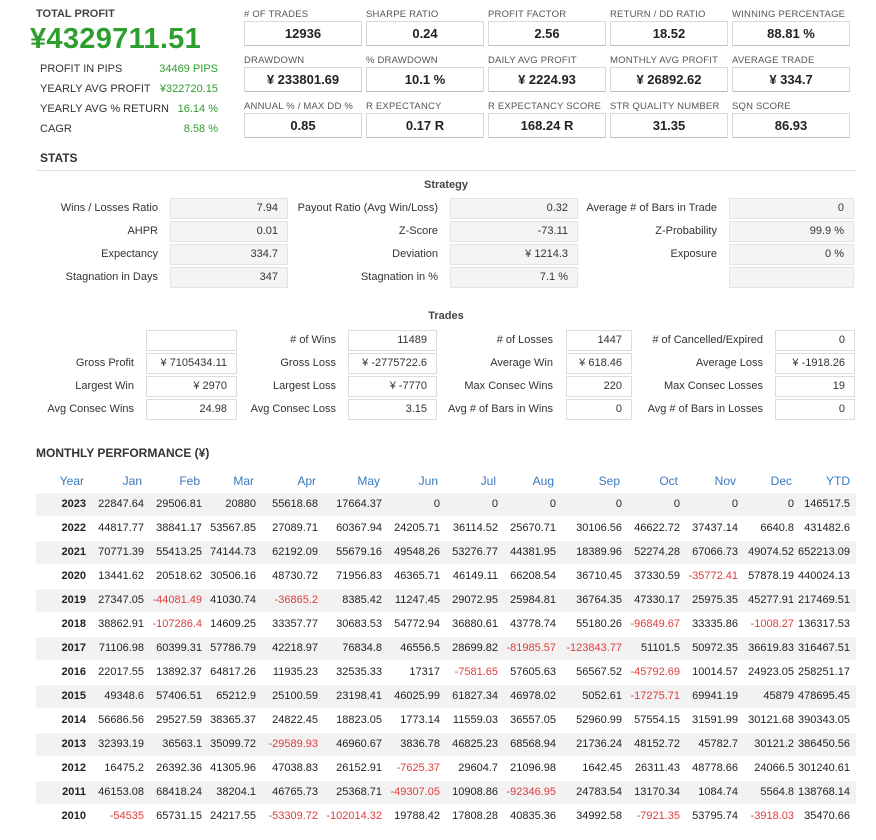 This screenshot has height=840, width=876. What do you see at coordinates (655, 575) in the screenshot?
I see `value-cell: 37330.59` at bounding box center [655, 575].